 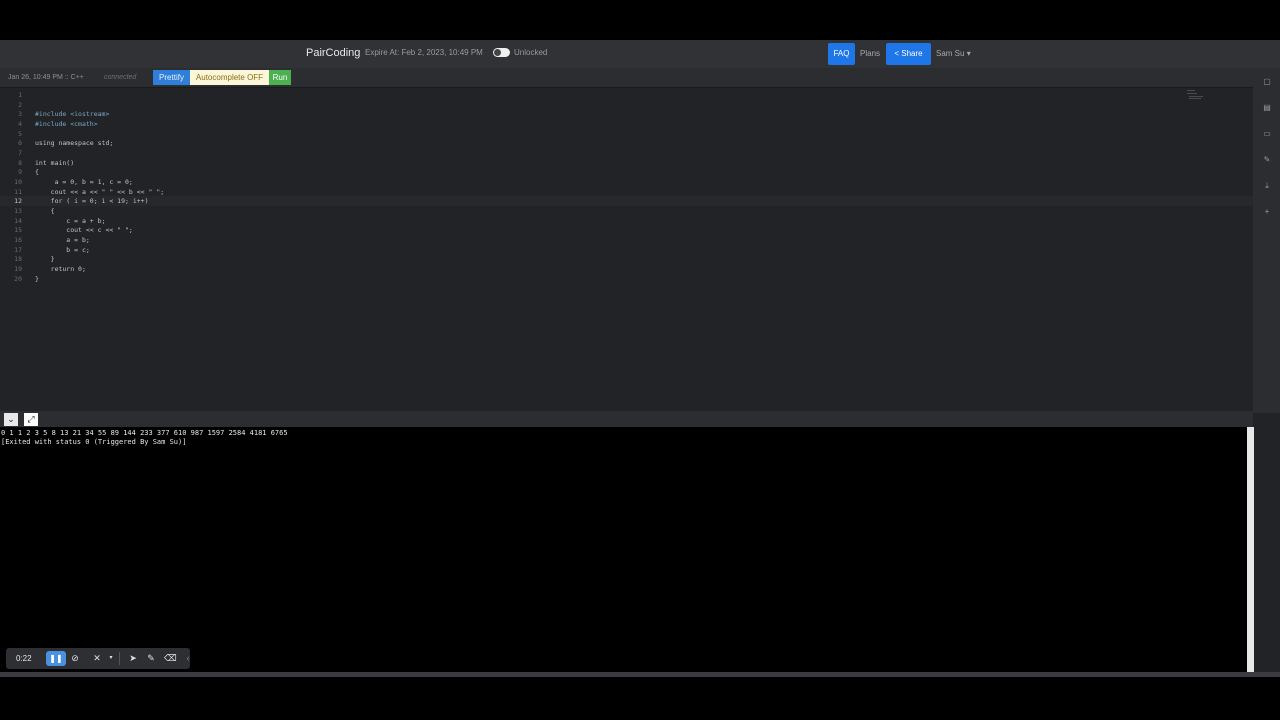 I want to click on recording-controls: 0:22 ❚❚ ⊘ ✕ ▾ ➤ ✎ ⌫ ‹, so click(x=98, y=658).